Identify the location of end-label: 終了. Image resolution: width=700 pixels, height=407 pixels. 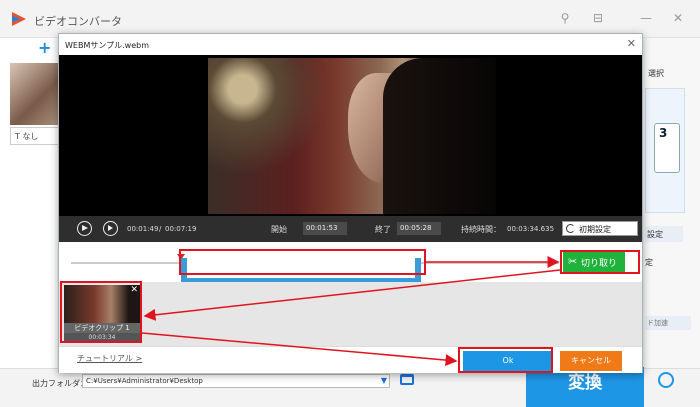
(383, 229).